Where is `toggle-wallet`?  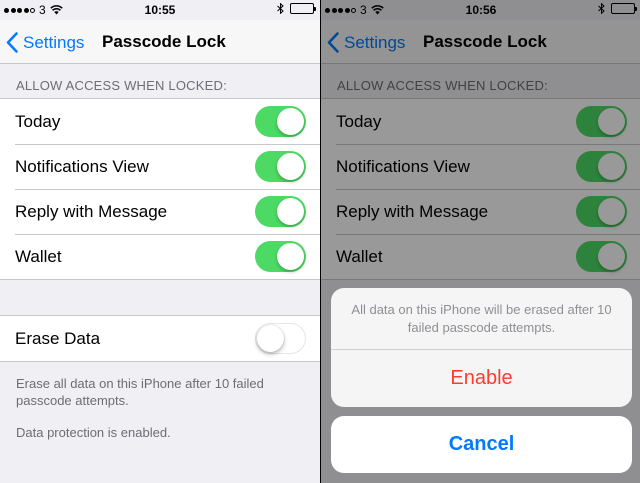 toggle-wallet is located at coordinates (280, 256).